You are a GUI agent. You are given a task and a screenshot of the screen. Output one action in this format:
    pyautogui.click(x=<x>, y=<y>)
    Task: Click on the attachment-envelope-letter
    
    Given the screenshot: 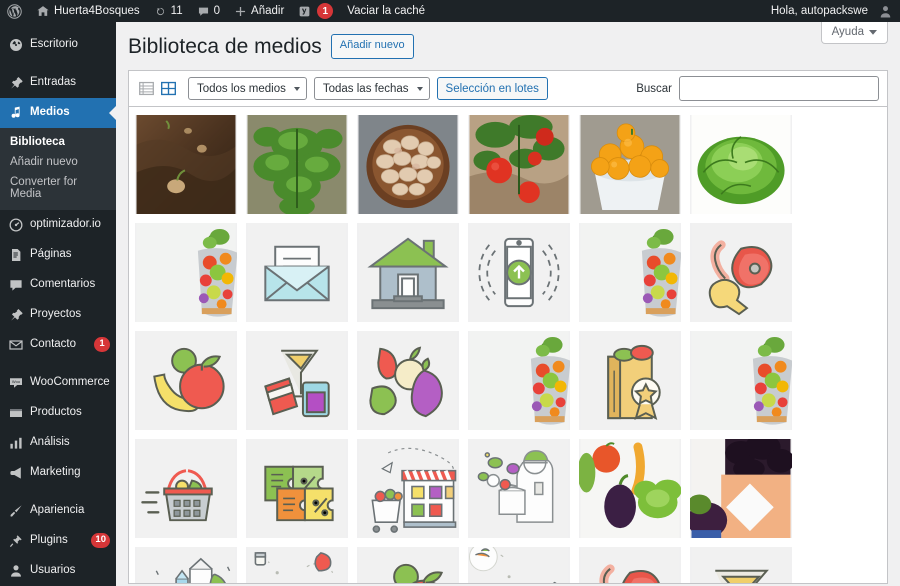 What is the action you would take?
    pyautogui.click(x=297, y=273)
    